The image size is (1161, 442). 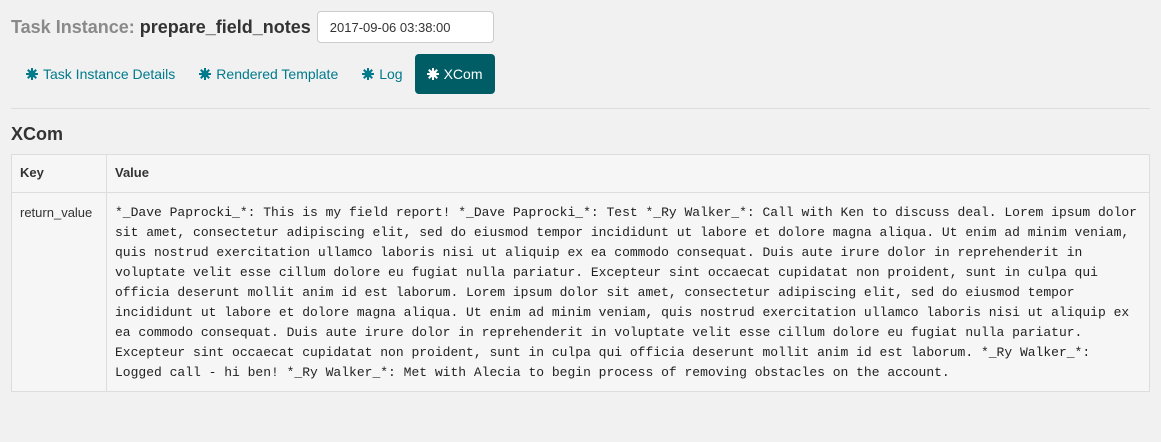 I want to click on xcom-key: return_value, so click(x=59, y=292).